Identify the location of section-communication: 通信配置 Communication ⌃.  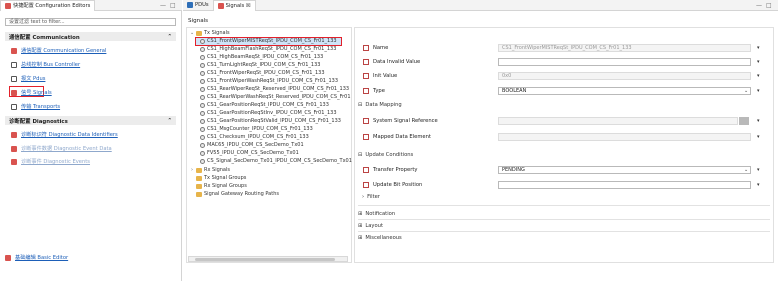
(90, 36).